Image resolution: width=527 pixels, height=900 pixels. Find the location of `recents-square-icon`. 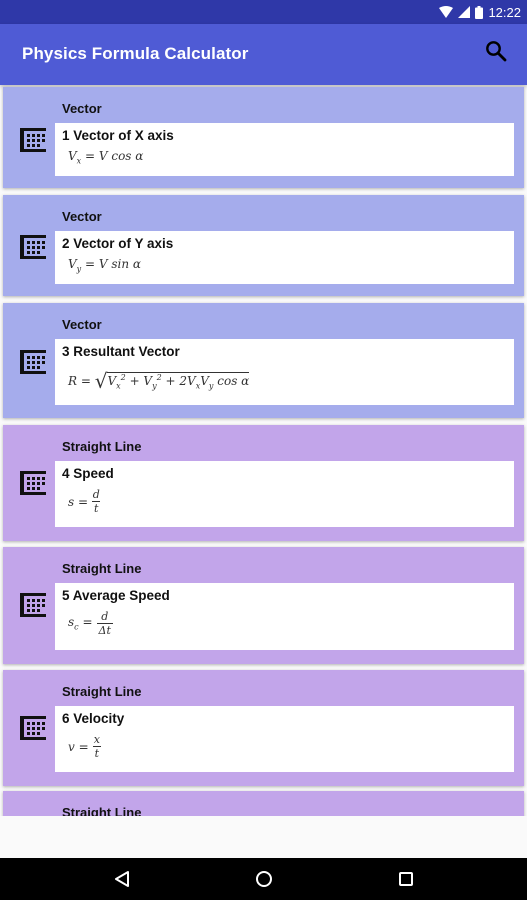

recents-square-icon is located at coordinates (406, 879).